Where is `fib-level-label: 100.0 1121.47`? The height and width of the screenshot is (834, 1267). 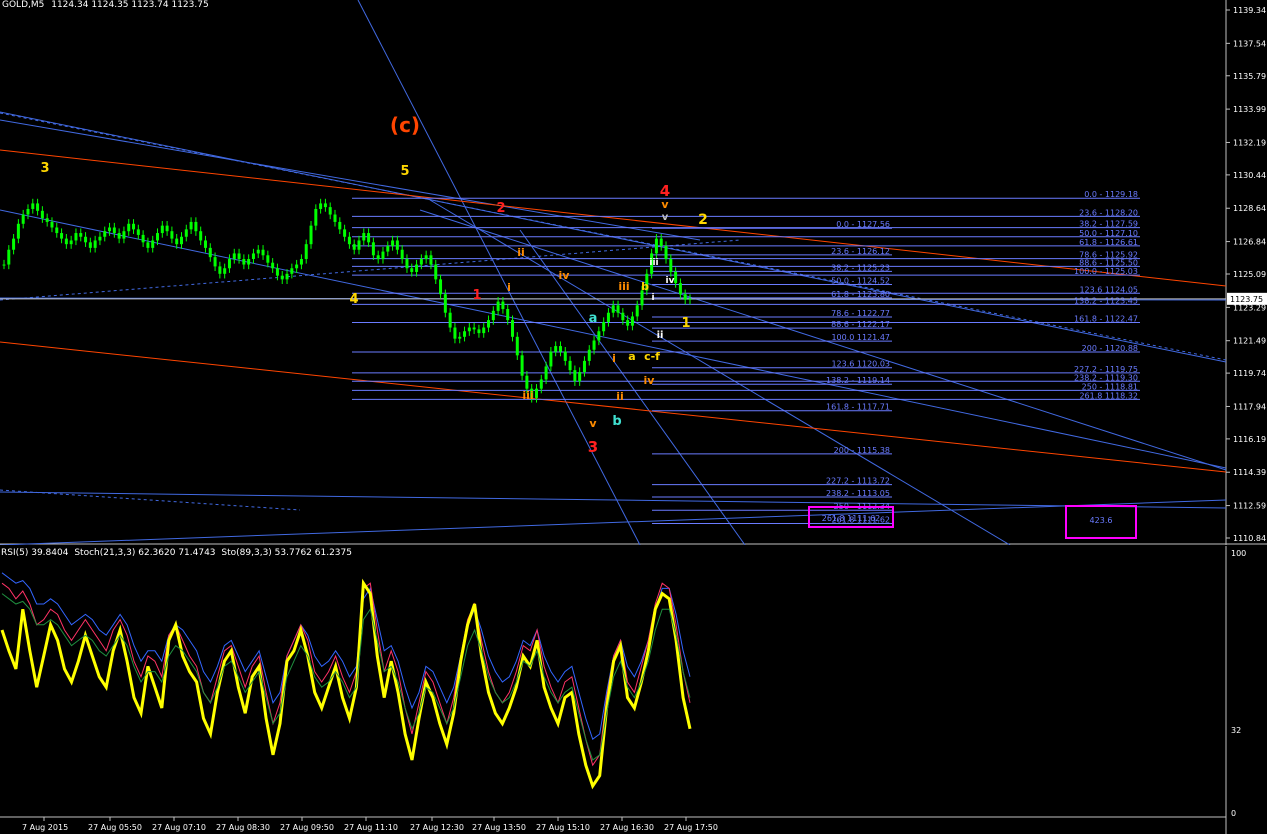 fib-level-label: 100.0 1121.47 is located at coordinates (860, 337).